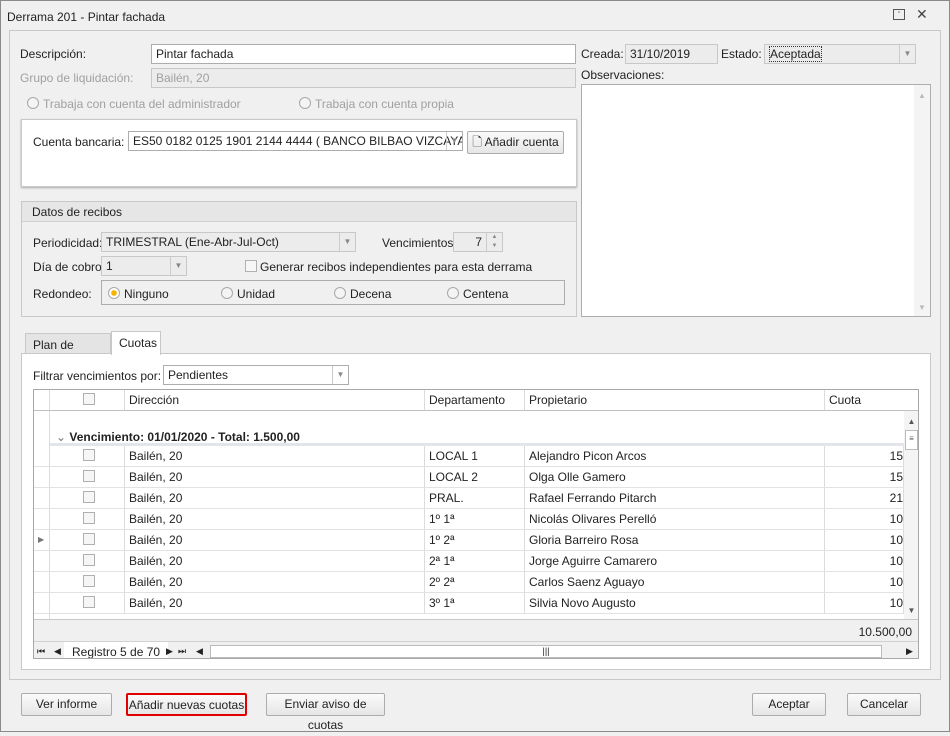 This screenshot has height=736, width=950. I want to click on scroll-thumb: ≡, so click(911, 440).